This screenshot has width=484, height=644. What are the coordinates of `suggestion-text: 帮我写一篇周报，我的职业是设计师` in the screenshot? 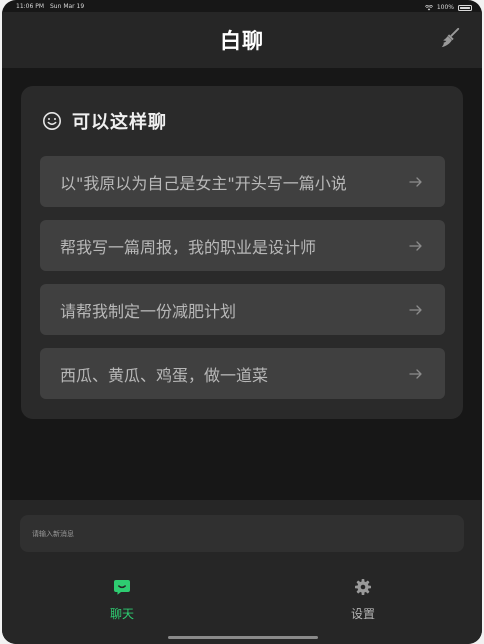 It's located at (188, 247).